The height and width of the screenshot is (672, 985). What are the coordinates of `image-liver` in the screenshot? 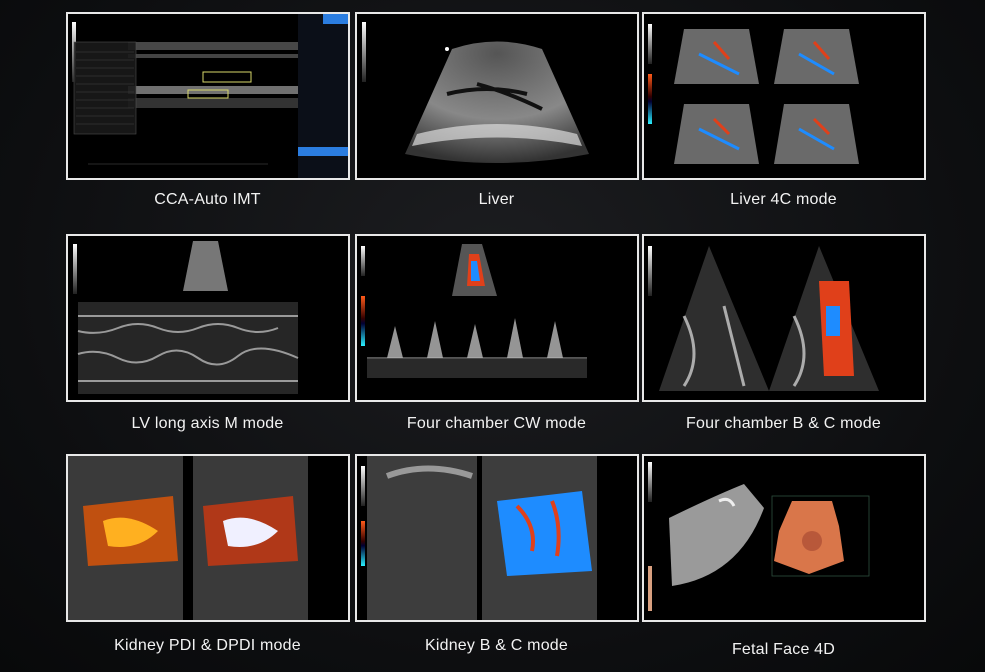 It's located at (497, 96).